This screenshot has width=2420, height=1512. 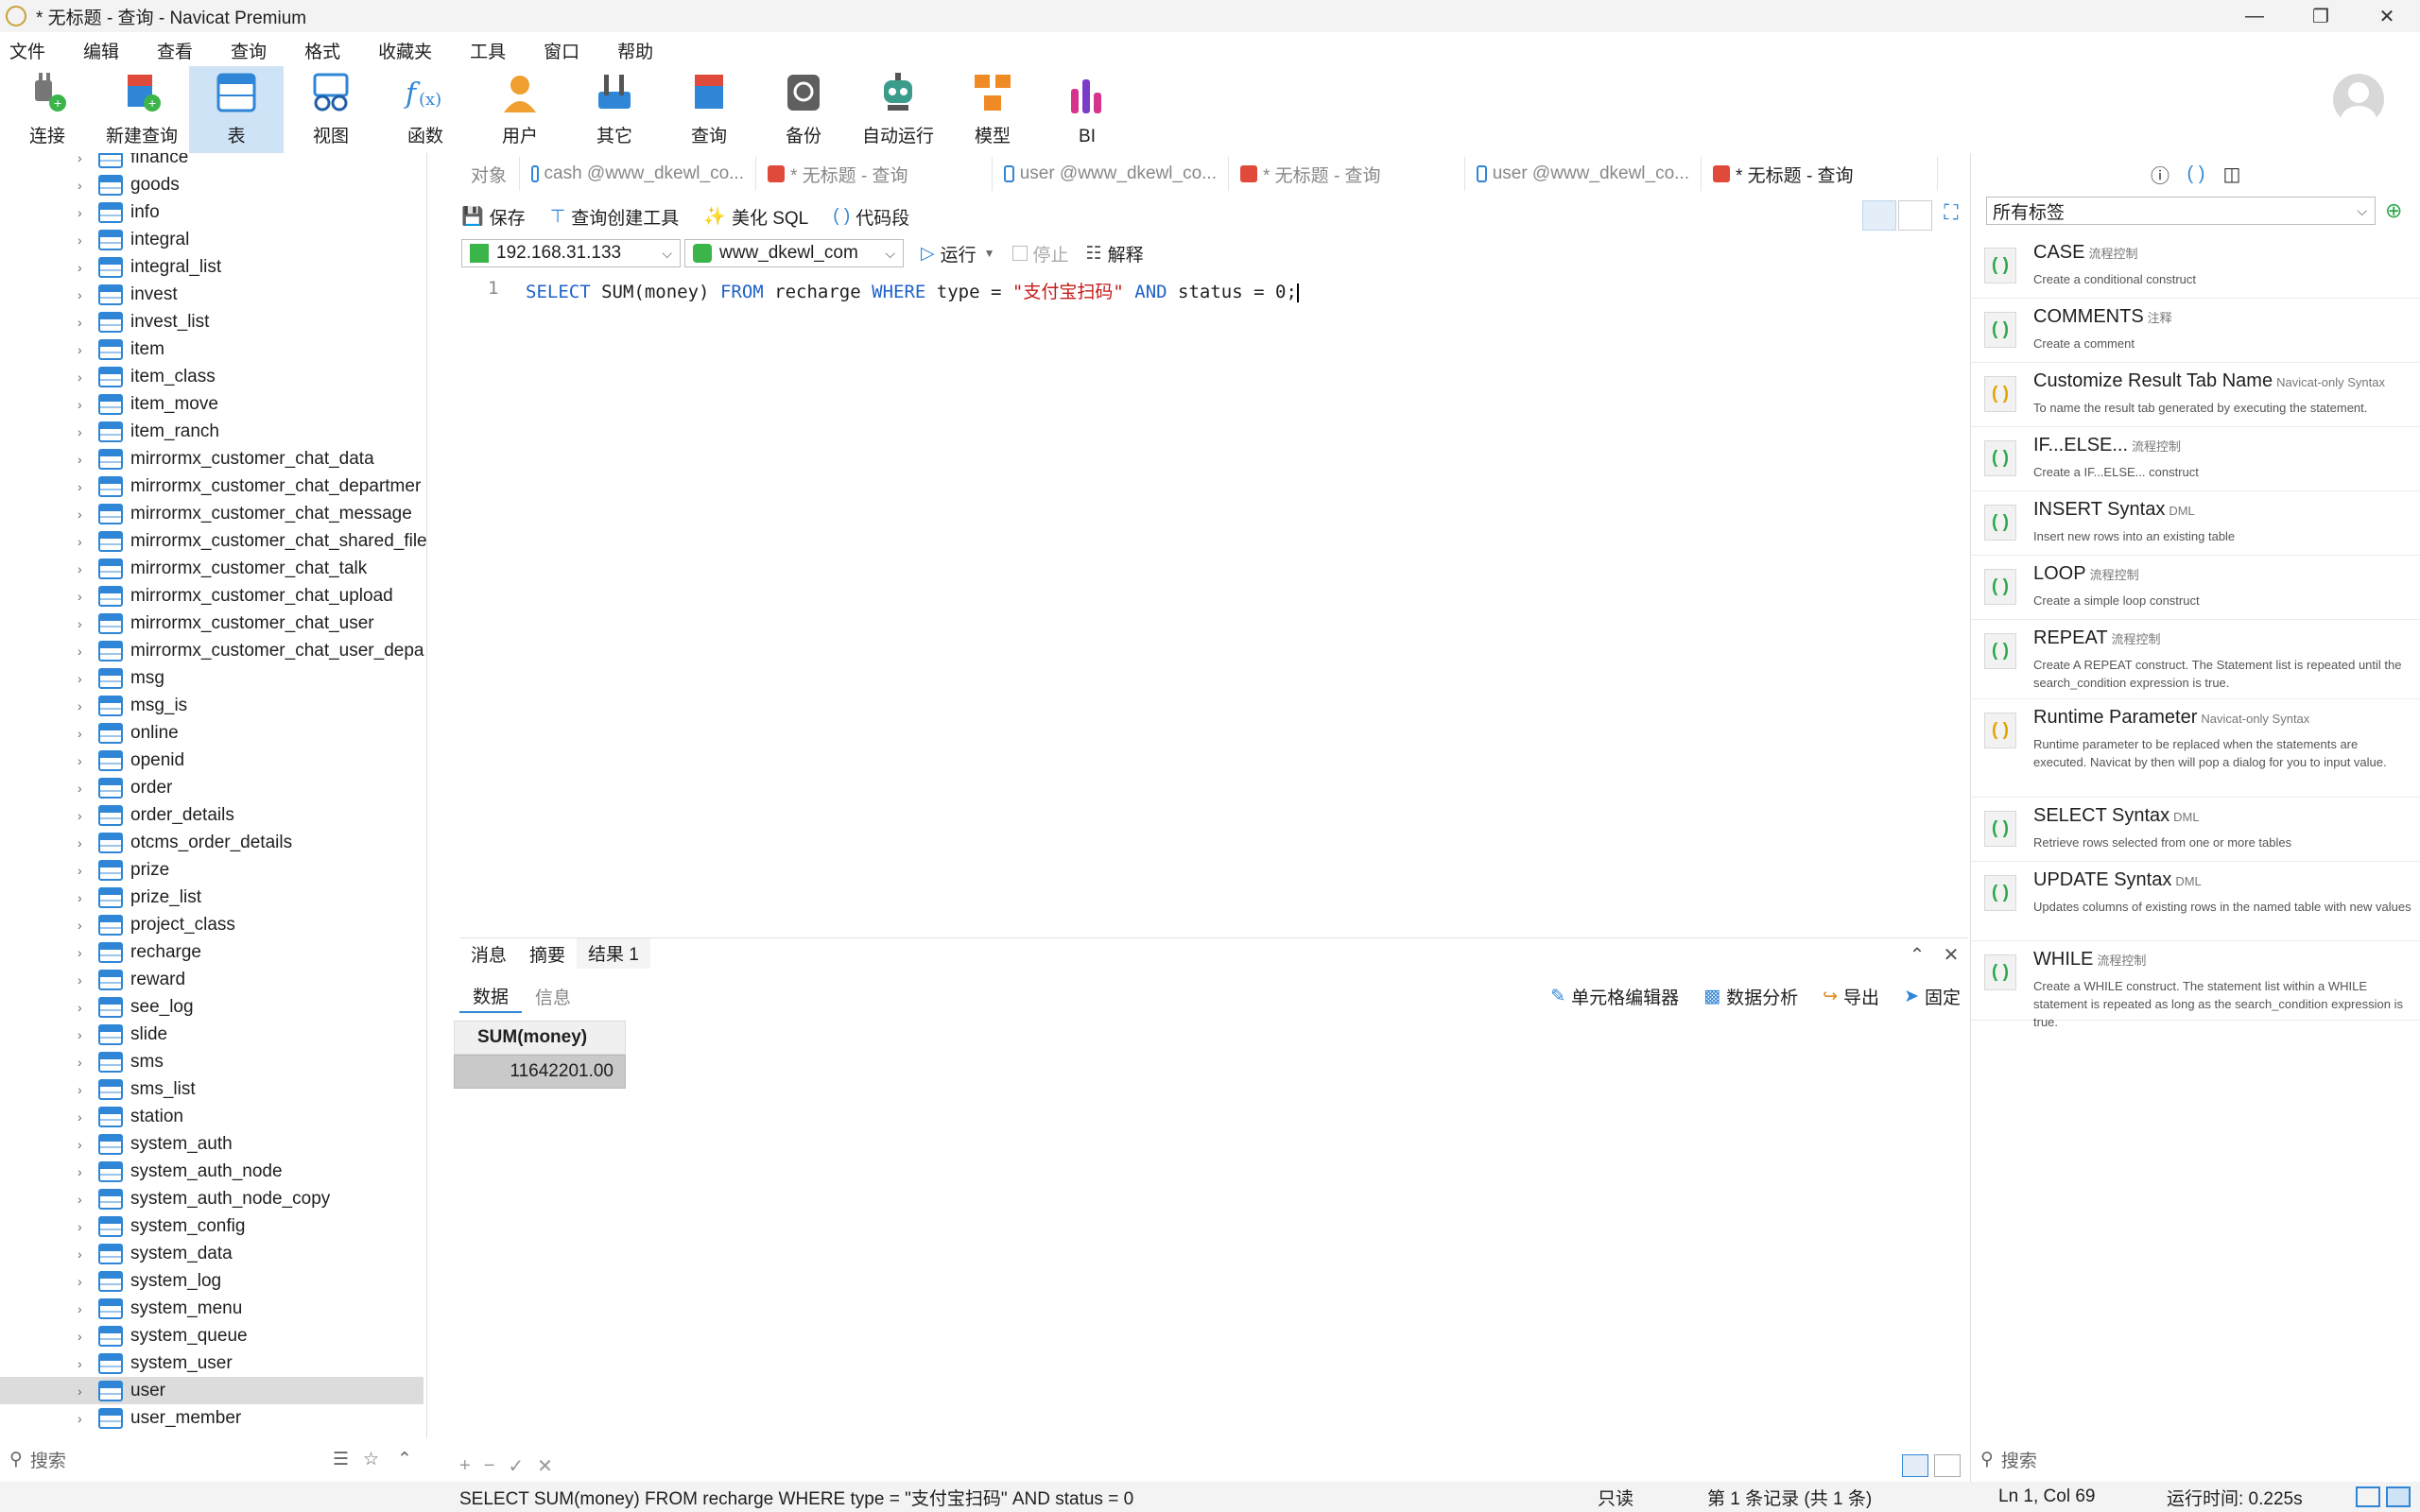 I want to click on star-icon: ☆, so click(x=371, y=1459).